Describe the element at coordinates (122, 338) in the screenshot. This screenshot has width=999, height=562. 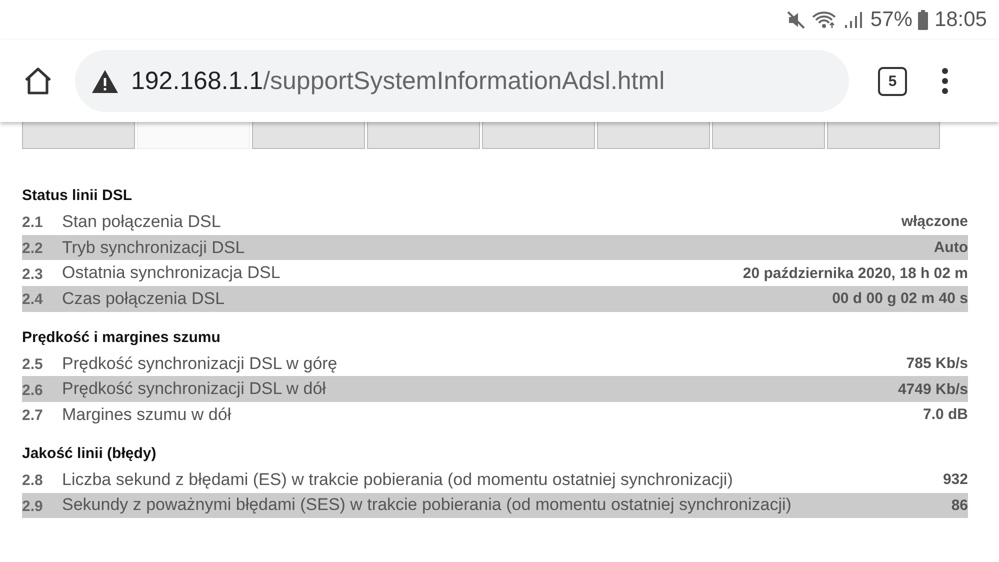
I see `section-title: Prędkość i margines szumu` at that location.